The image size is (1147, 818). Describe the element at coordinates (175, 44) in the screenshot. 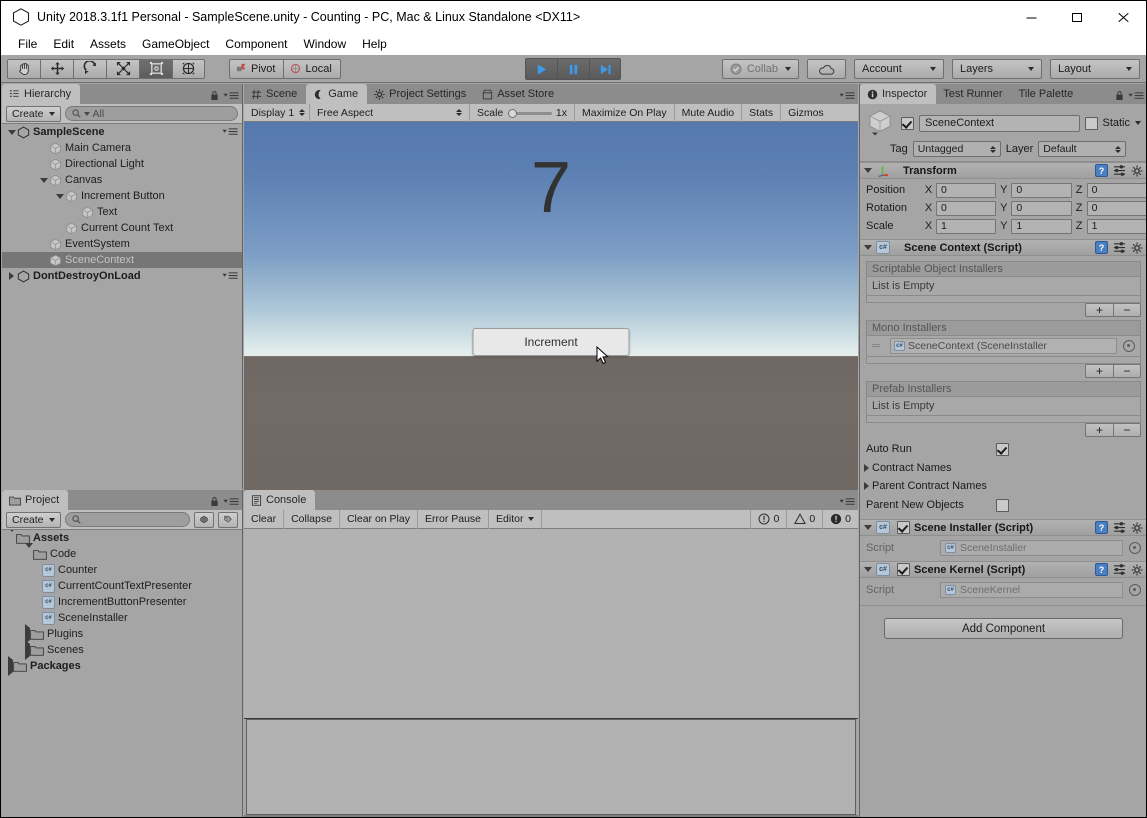

I see `menu-gameobject: GameObject` at that location.